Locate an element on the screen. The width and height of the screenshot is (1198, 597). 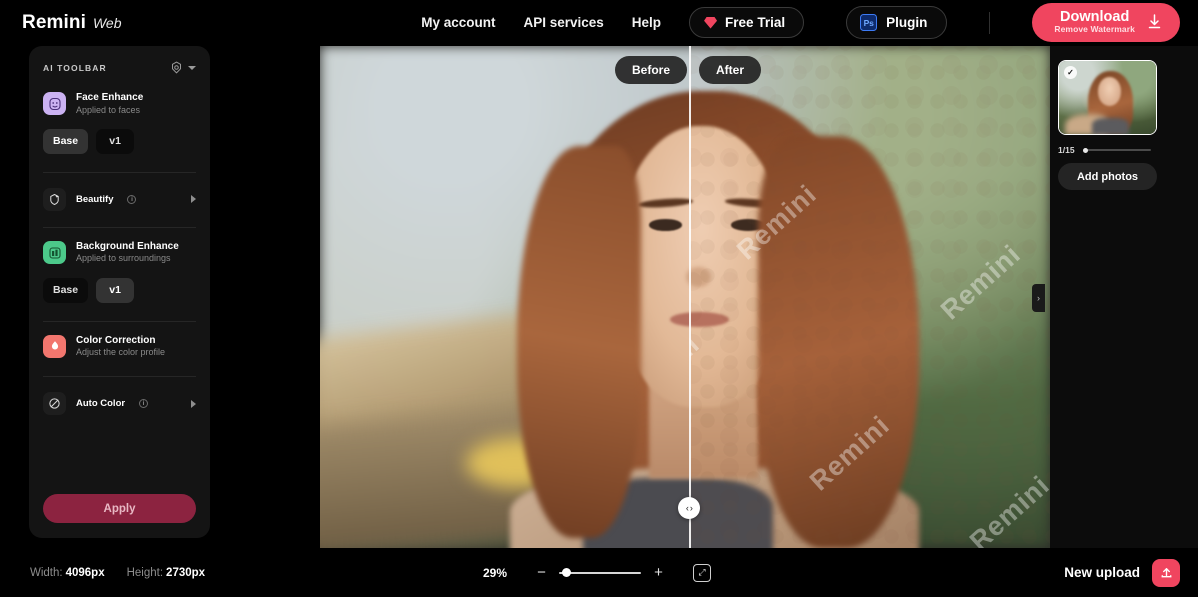
nav-api-services: API services is located at coordinates (563, 22).